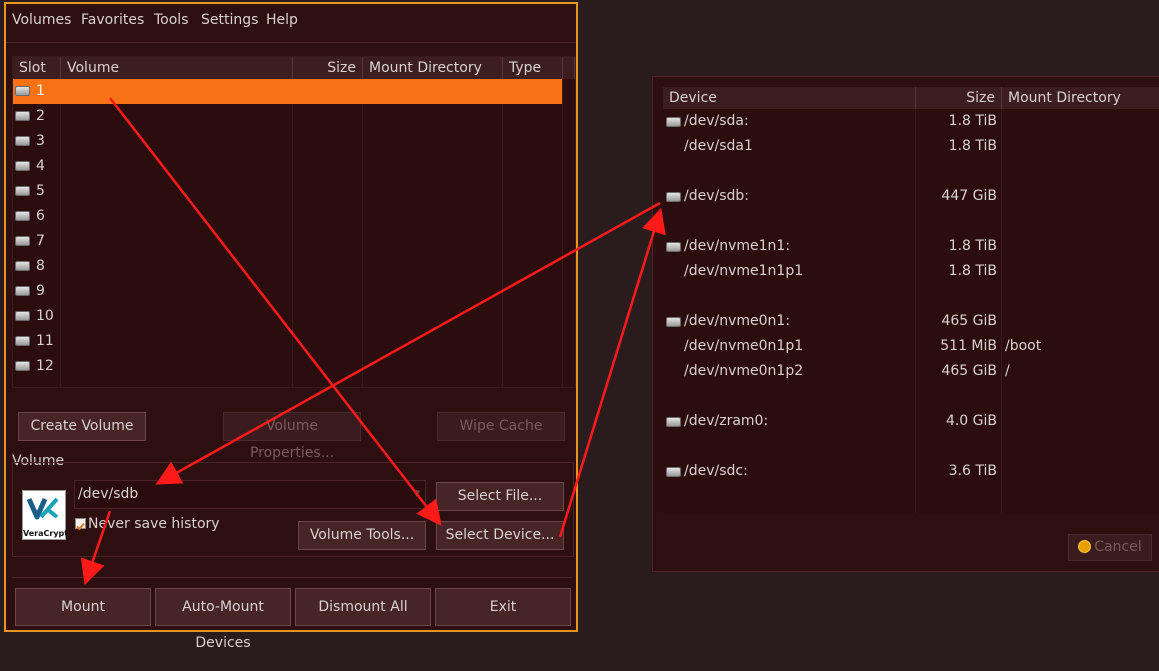 The height and width of the screenshot is (671, 1159). I want to click on slot-cell: 12, so click(34, 366).